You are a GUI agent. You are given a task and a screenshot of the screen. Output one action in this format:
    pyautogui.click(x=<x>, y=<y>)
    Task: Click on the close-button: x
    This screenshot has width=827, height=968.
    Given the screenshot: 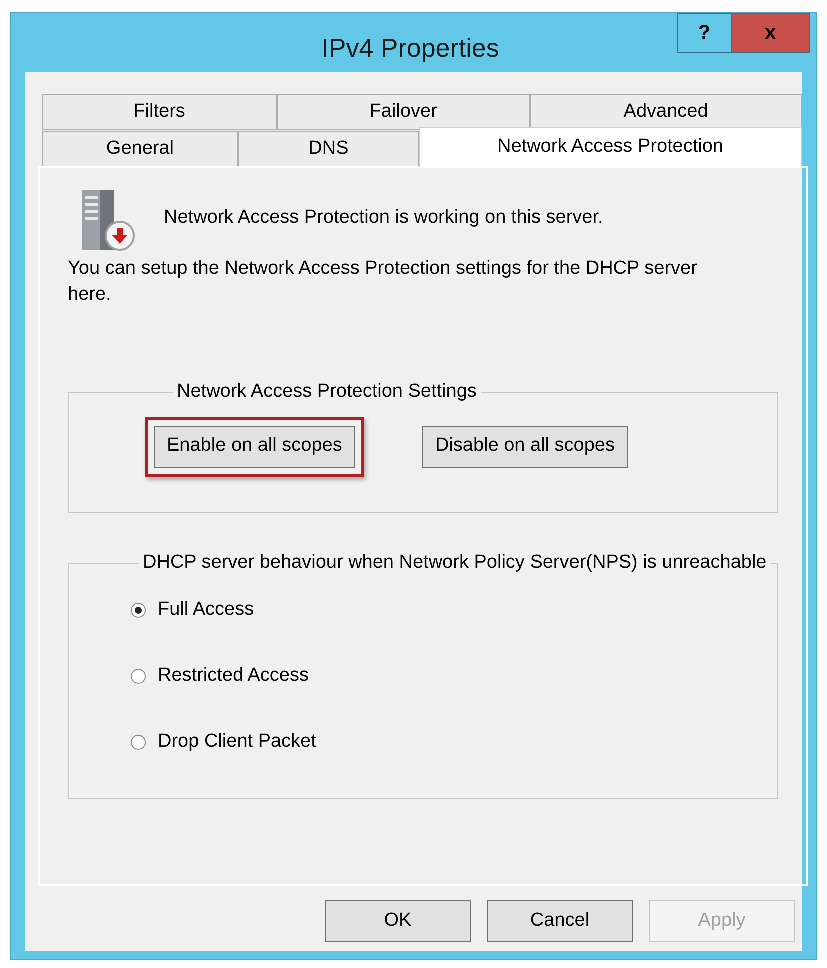 What is the action you would take?
    pyautogui.click(x=771, y=33)
    